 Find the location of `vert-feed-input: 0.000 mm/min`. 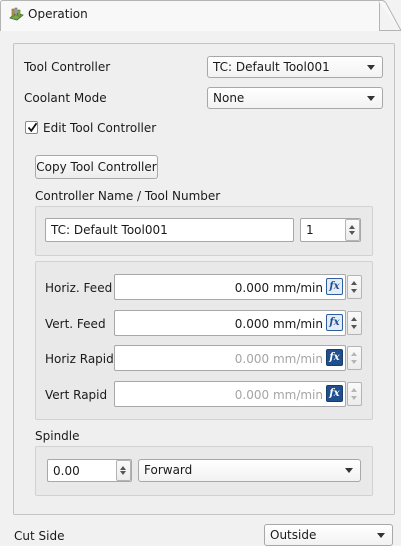

vert-feed-input: 0.000 mm/min is located at coordinates (230, 323).